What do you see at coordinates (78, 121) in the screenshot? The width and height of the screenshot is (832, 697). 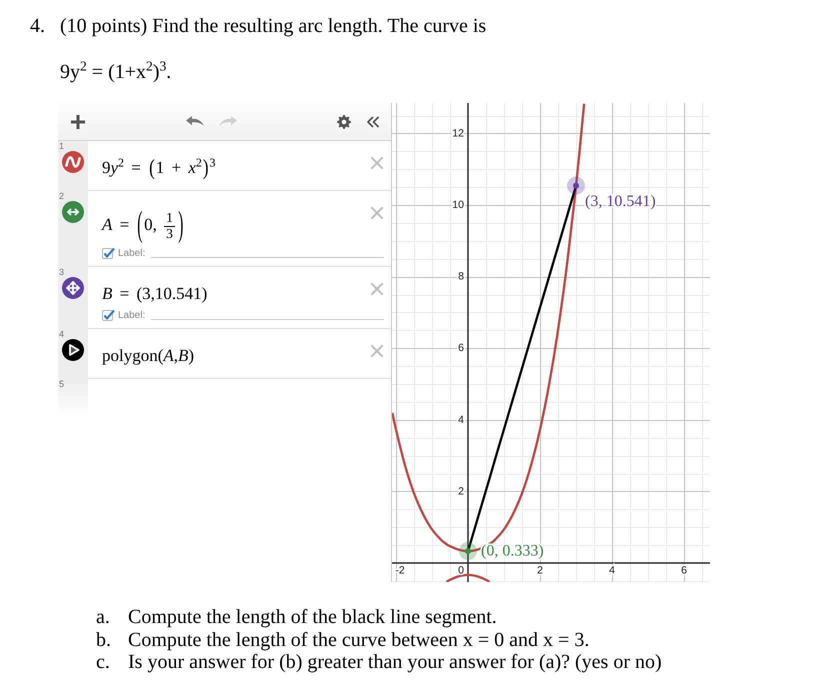 I see `add-icon` at bounding box center [78, 121].